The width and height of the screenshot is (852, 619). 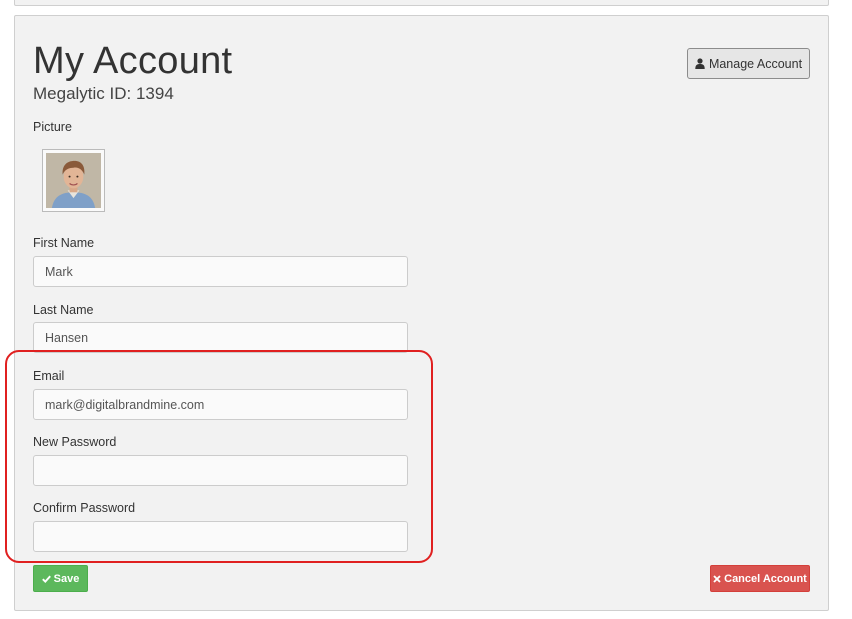 I want to click on last-name-input, so click(x=220, y=337).